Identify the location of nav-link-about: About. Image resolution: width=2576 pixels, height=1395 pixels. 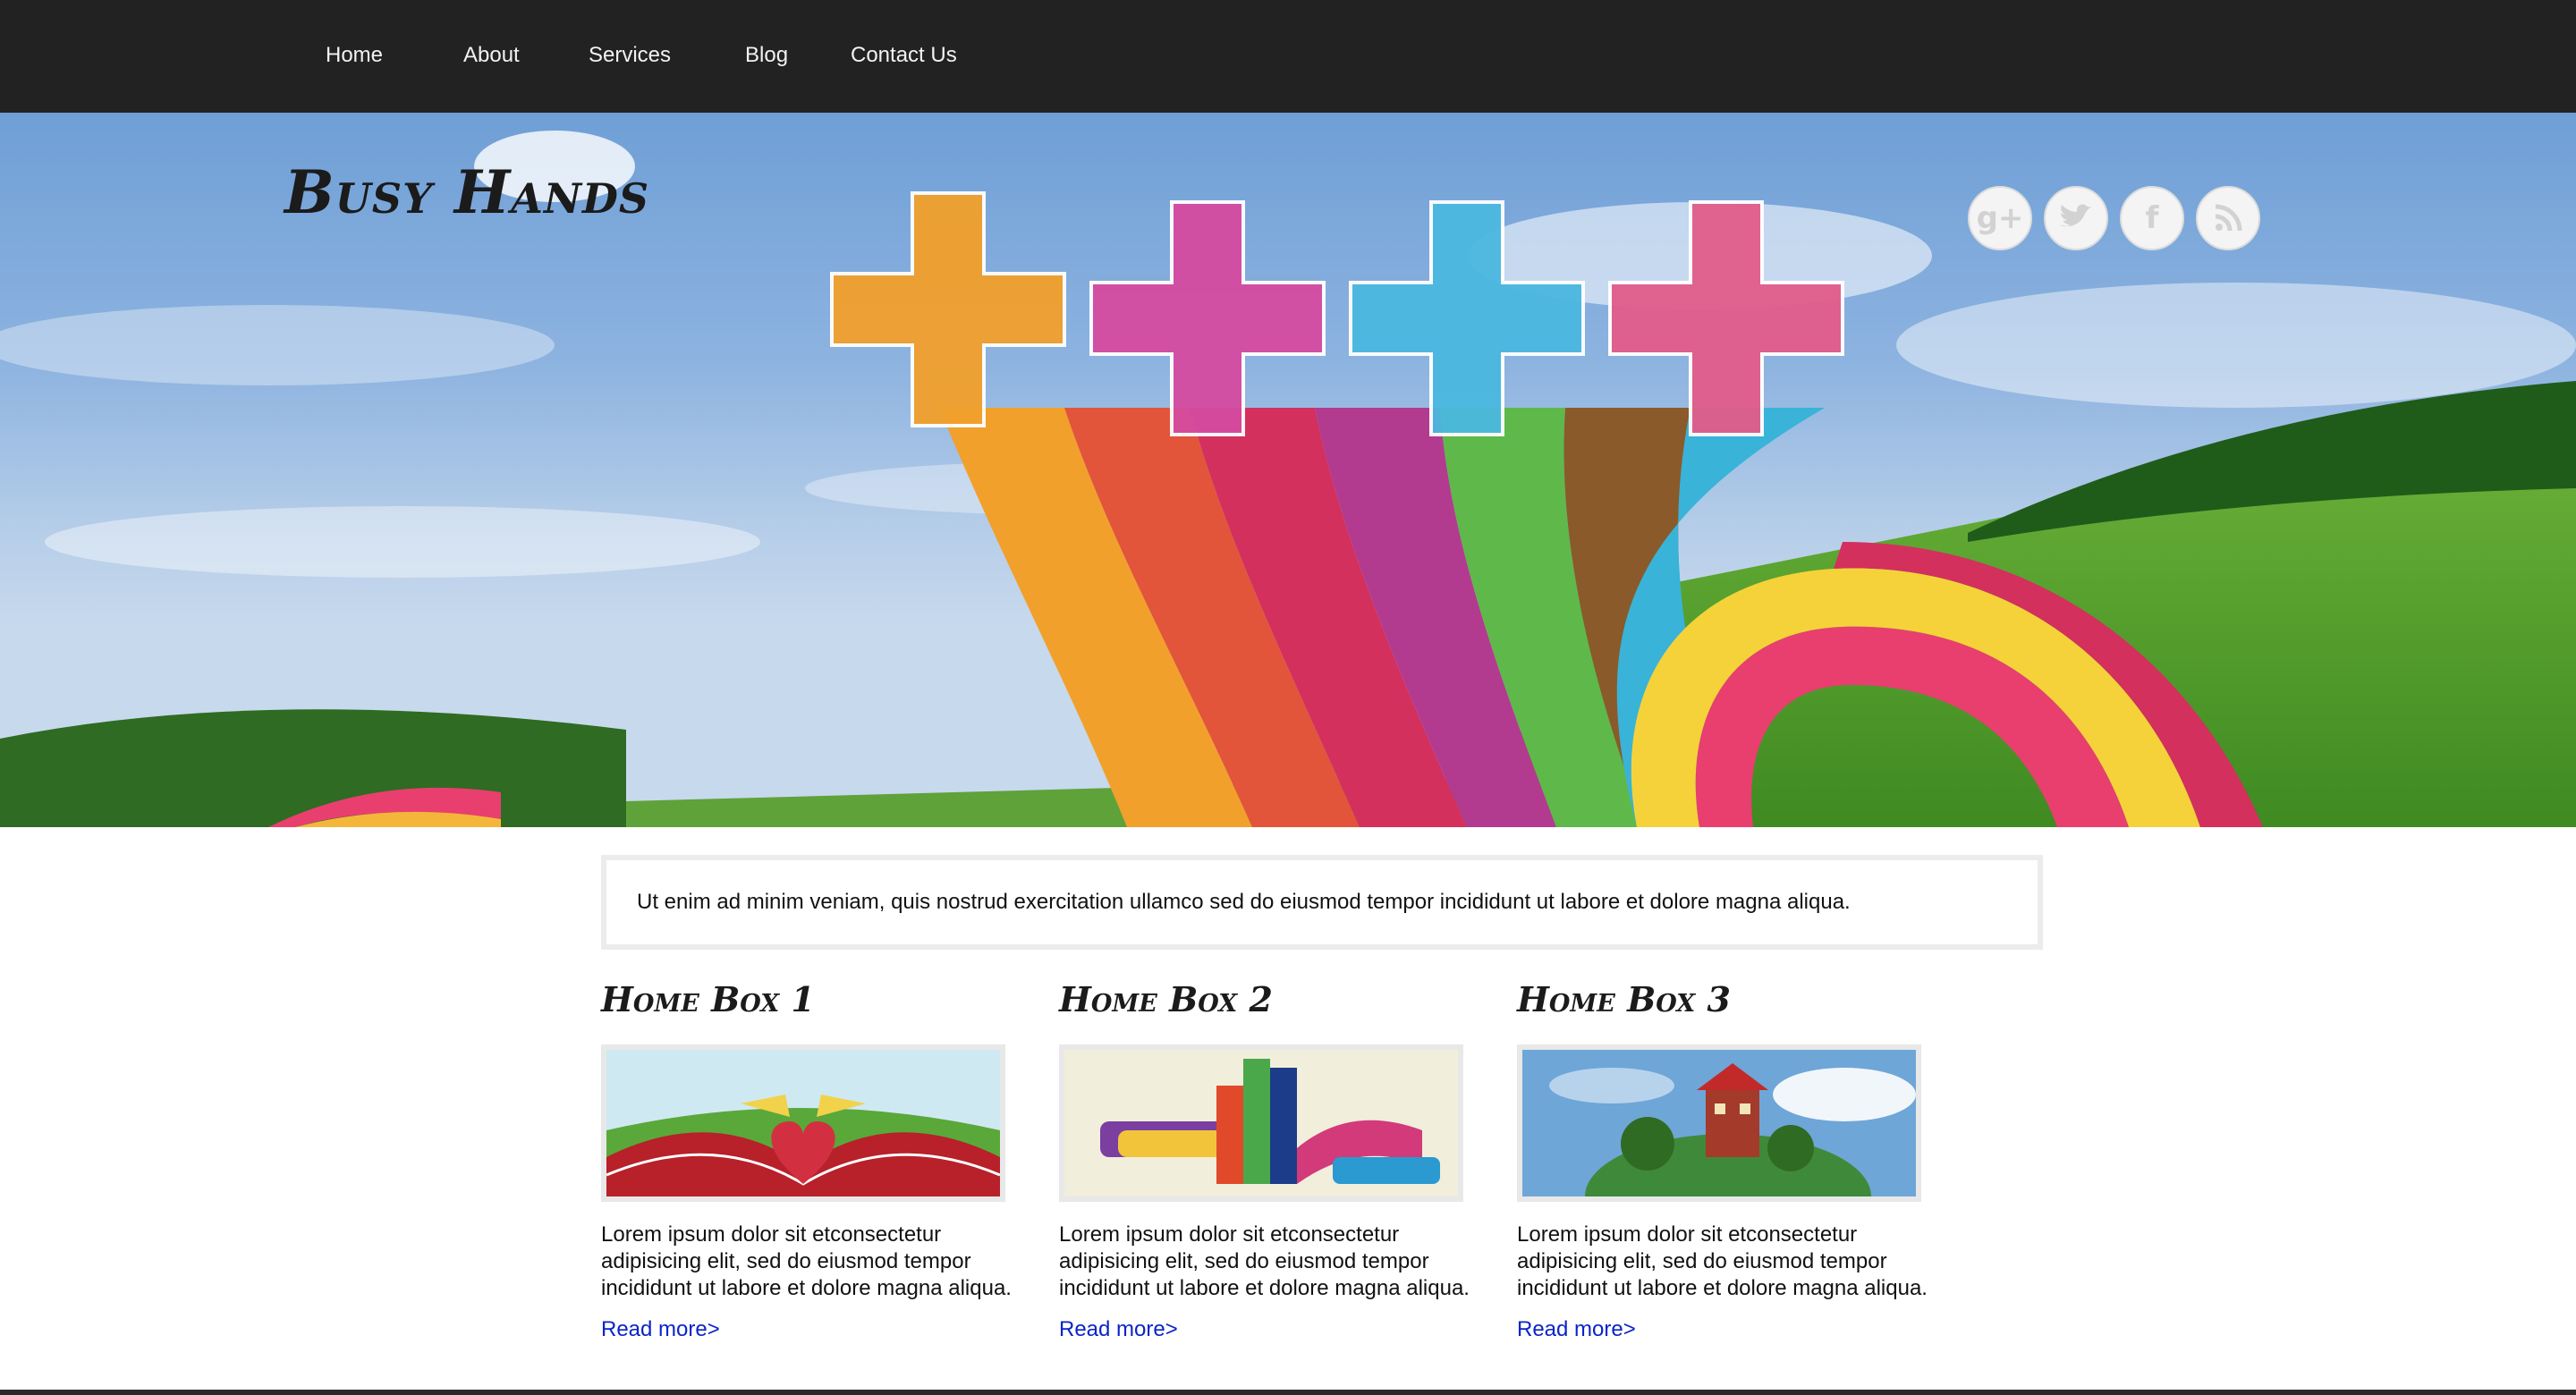
(491, 55).